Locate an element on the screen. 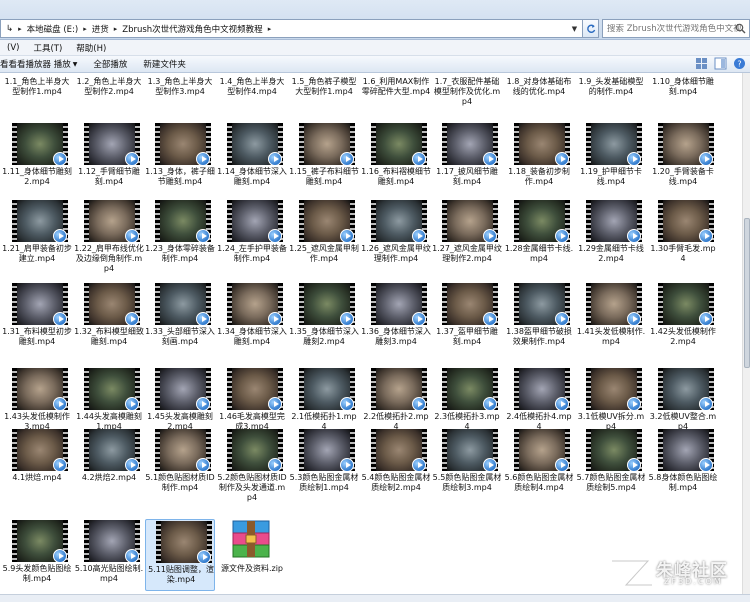 The image size is (750, 602). file-item-video: 1.41头发低模制作.mp4 is located at coordinates (611, 318).